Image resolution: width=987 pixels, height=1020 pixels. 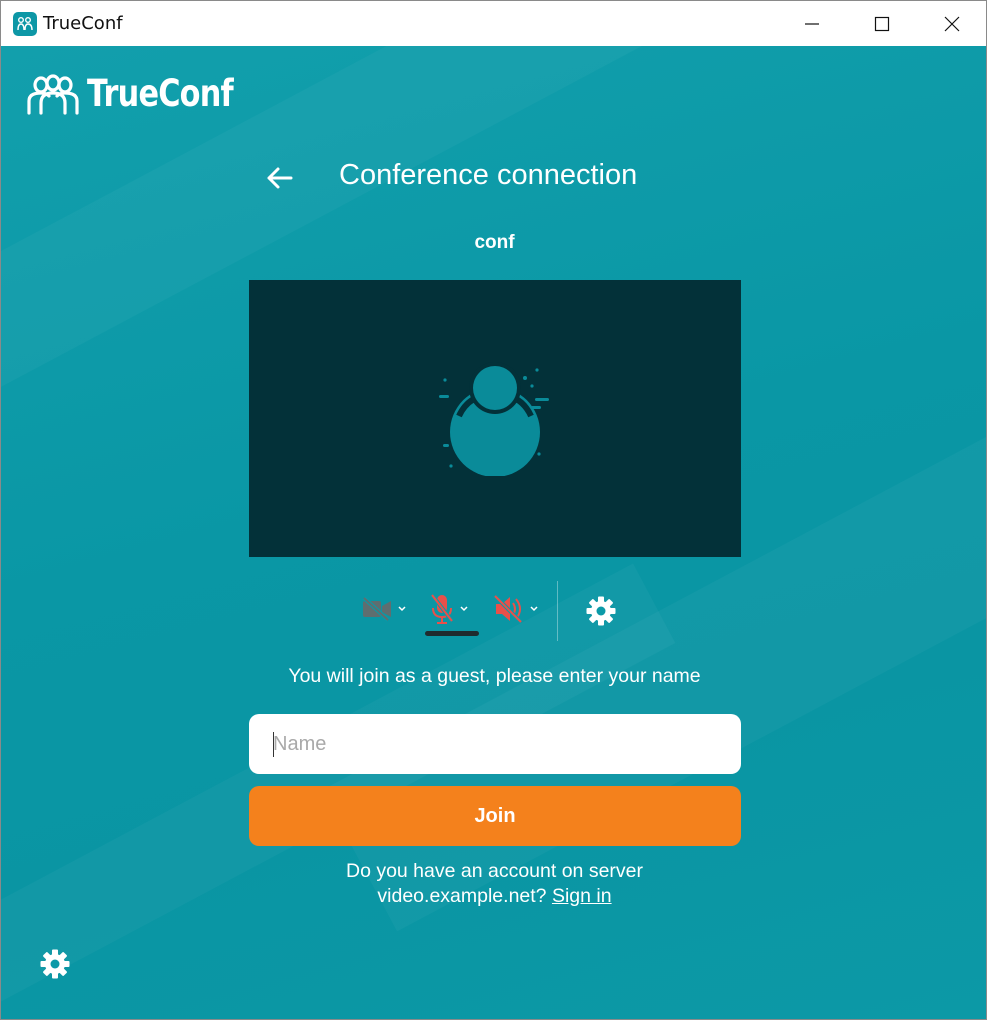 I want to click on device-settings-button, so click(x=601, y=613).